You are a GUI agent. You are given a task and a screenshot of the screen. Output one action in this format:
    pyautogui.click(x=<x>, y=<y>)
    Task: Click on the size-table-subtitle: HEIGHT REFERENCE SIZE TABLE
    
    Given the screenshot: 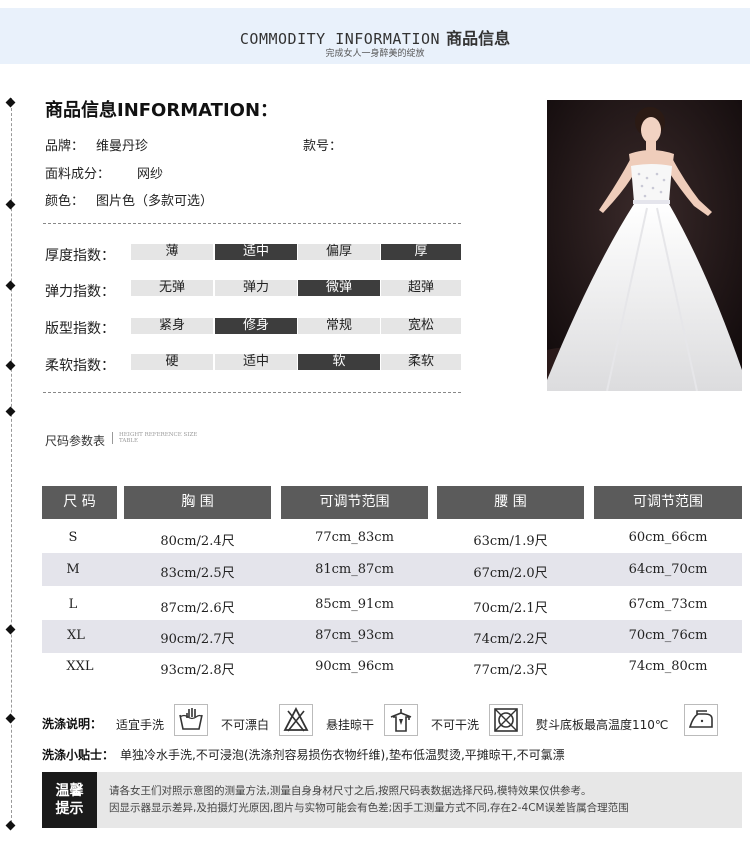 What is the action you would take?
    pyautogui.click(x=155, y=438)
    